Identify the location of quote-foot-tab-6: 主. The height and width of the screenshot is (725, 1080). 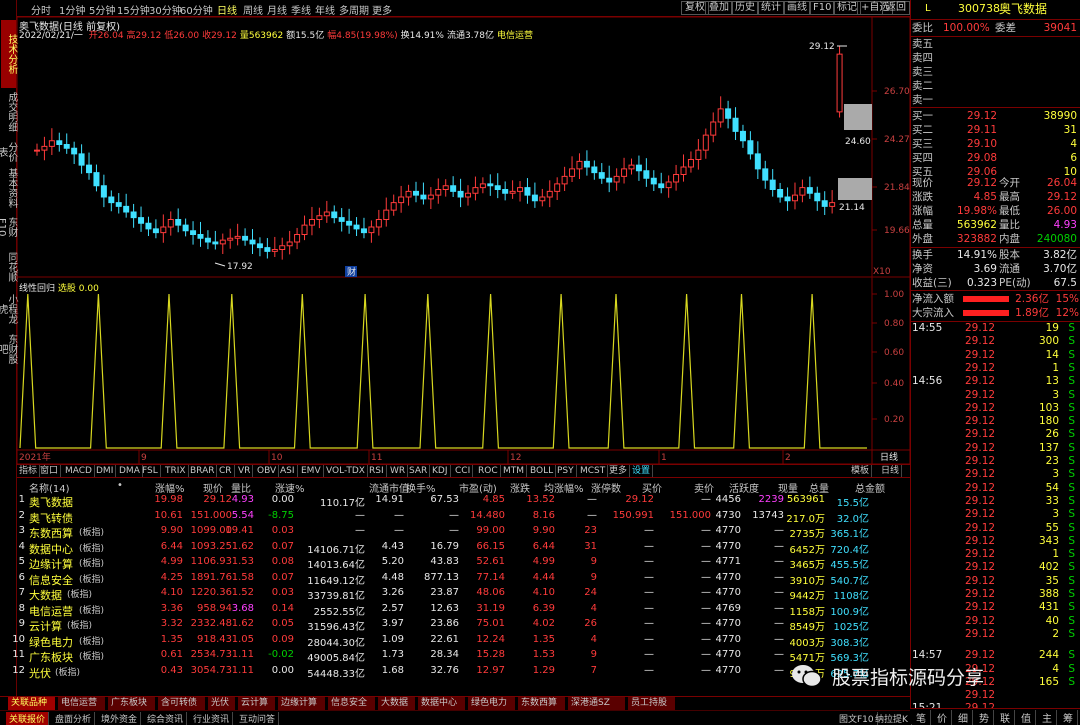
(1047, 717).